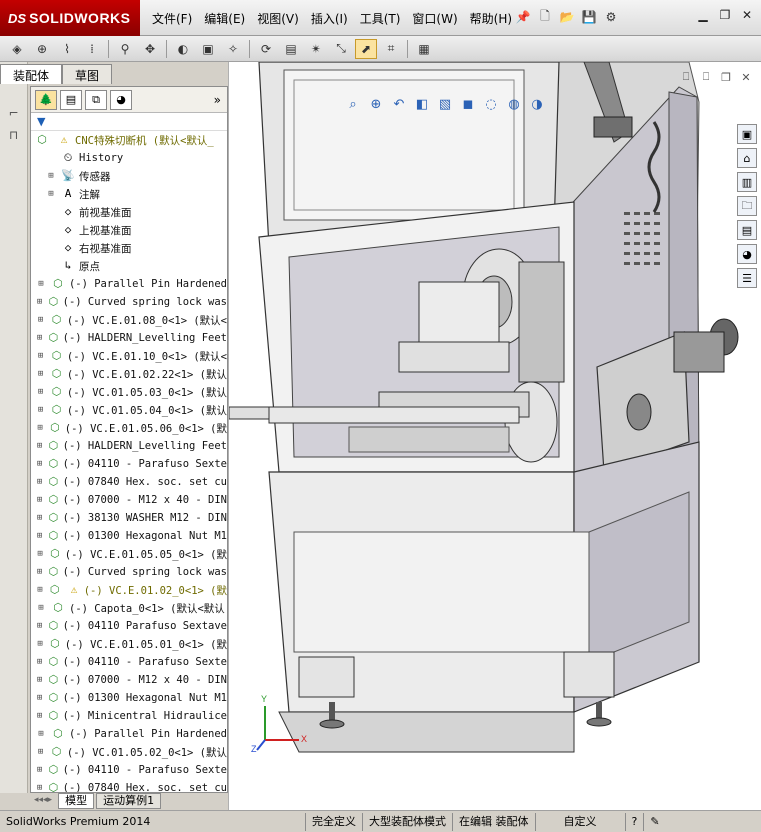 The width and height of the screenshot is (761, 832). What do you see at coordinates (67, 49) in the screenshot?
I see `mate-icon: ⌇` at bounding box center [67, 49].